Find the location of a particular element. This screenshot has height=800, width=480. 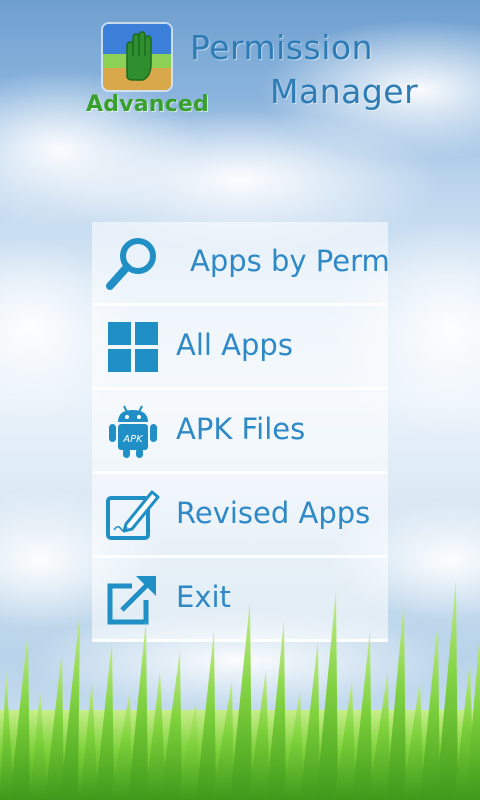

menu-item-label: Revised Apps is located at coordinates (273, 513).